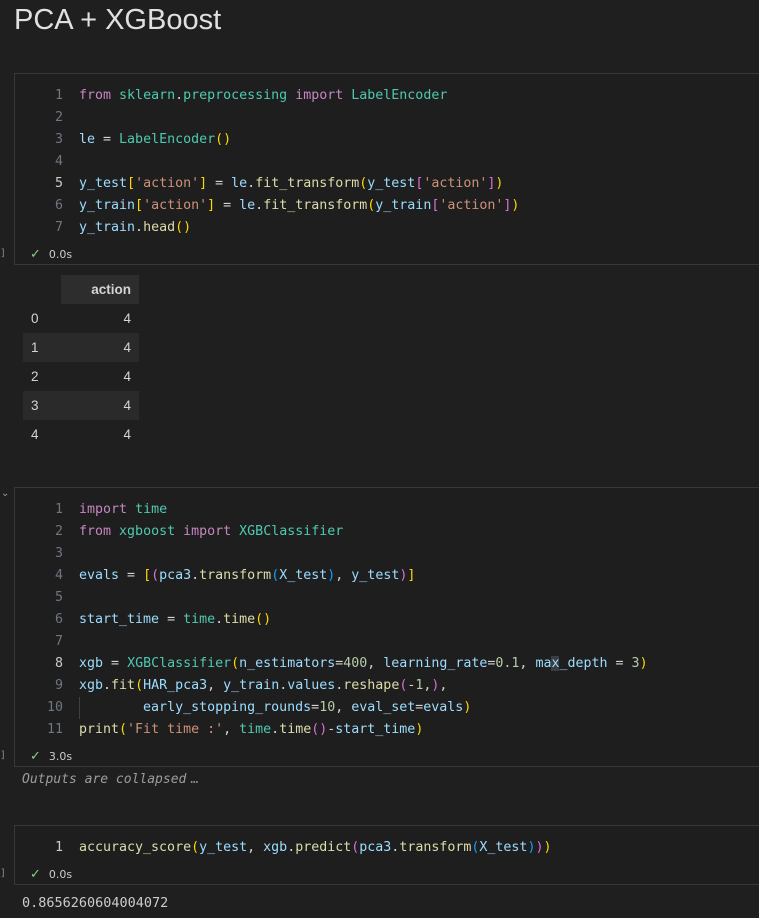  I want to click on table-row: 44, so click(81, 434).